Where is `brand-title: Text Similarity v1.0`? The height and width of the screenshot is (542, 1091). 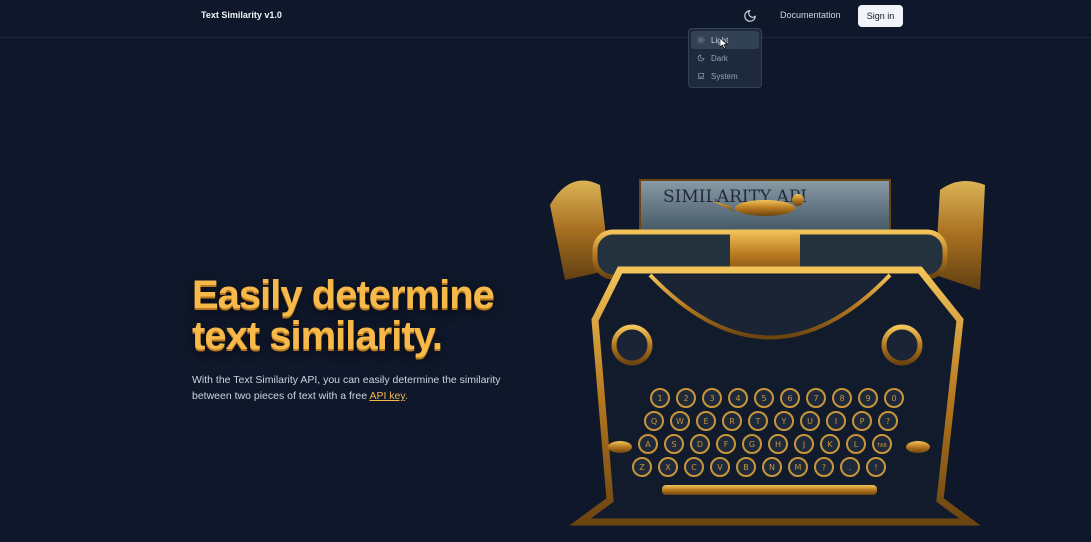 brand-title: Text Similarity v1.0 is located at coordinates (241, 15).